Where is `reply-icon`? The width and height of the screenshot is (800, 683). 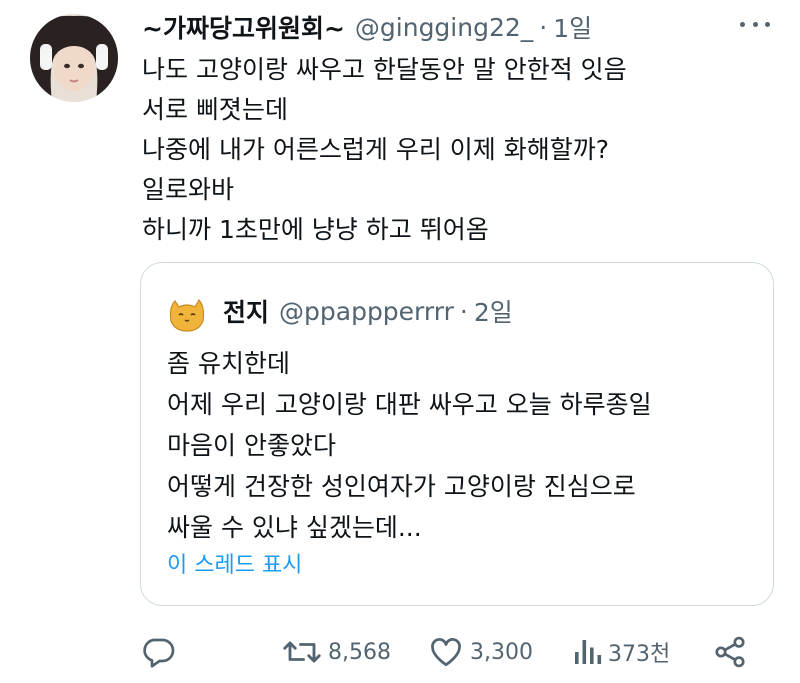
reply-icon is located at coordinates (159, 653).